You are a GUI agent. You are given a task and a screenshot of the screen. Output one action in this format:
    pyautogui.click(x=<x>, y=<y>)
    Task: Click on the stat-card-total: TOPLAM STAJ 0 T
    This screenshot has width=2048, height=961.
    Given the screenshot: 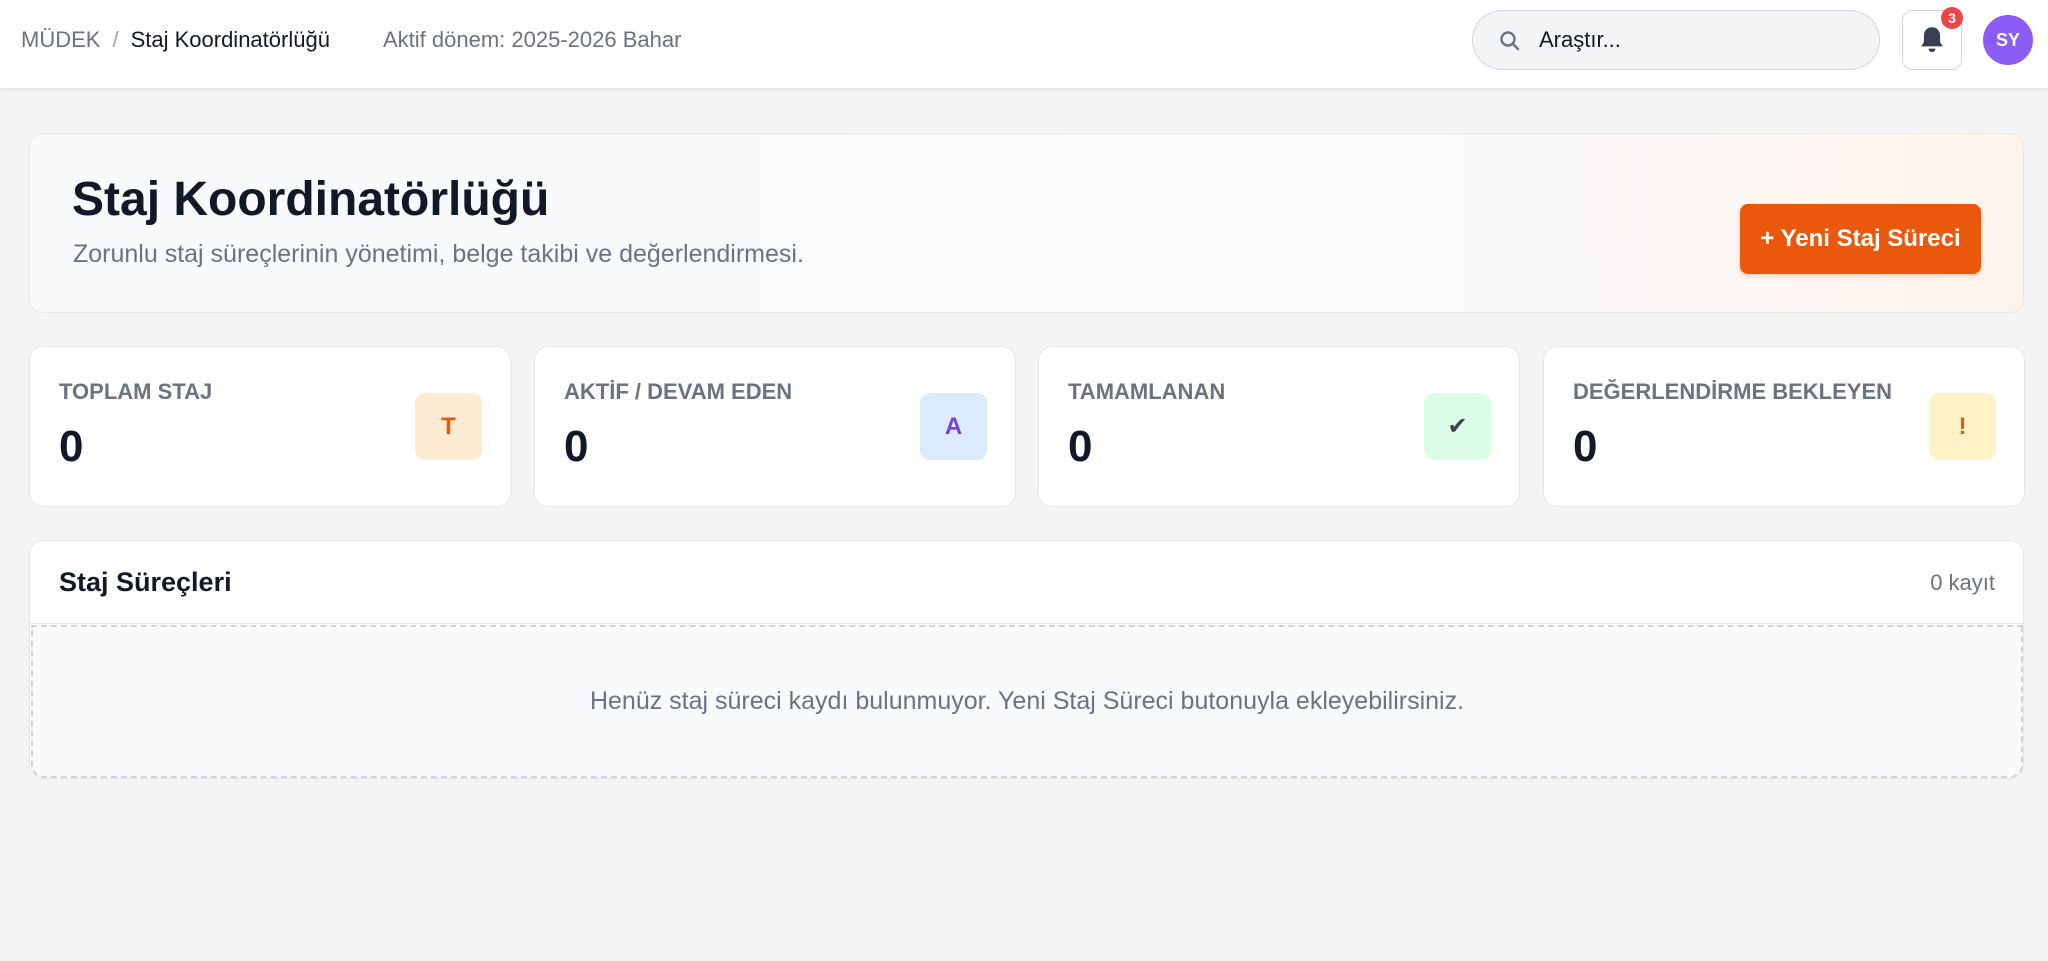 What is the action you would take?
    pyautogui.click(x=270, y=426)
    